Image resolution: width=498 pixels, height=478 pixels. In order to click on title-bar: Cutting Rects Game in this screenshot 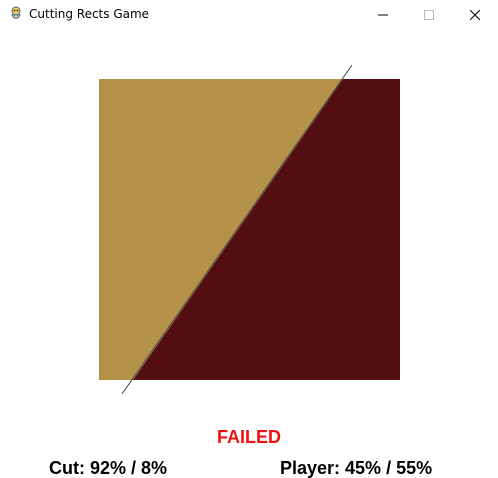, I will do `click(249, 15)`.